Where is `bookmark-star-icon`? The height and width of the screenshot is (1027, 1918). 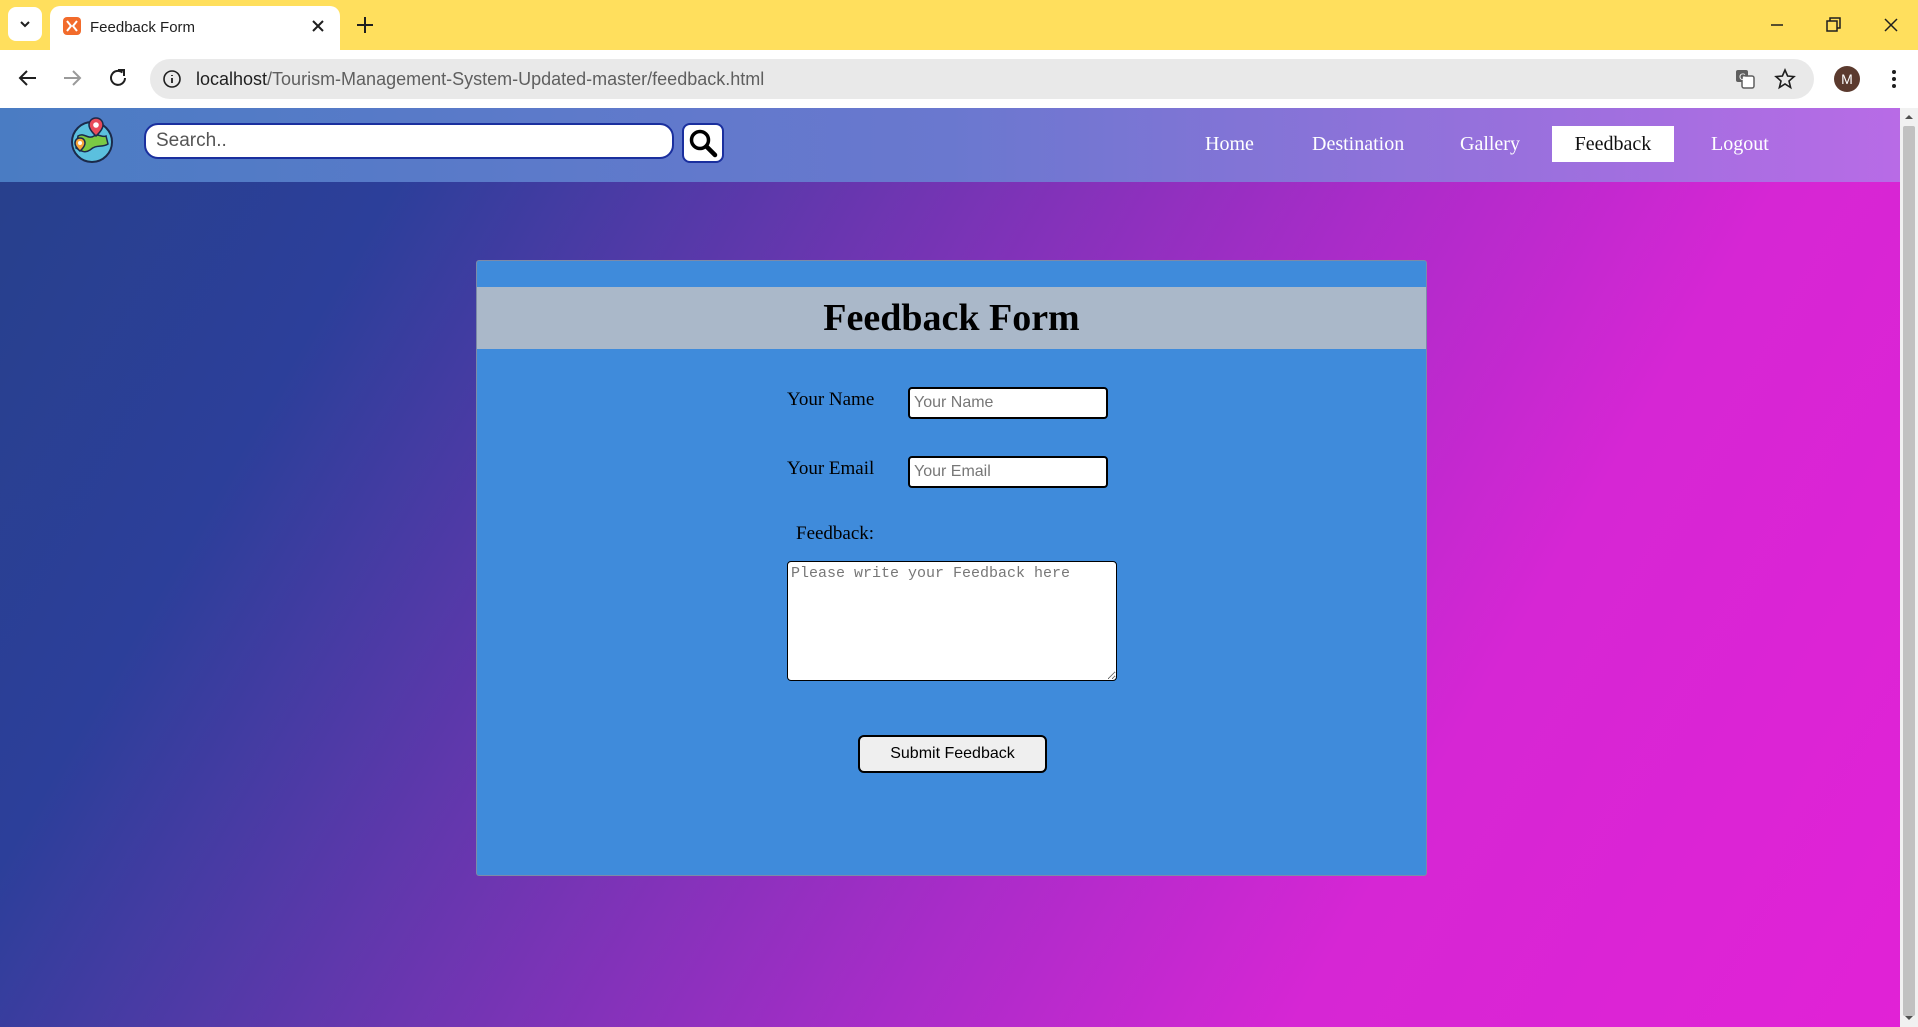 bookmark-star-icon is located at coordinates (1785, 79).